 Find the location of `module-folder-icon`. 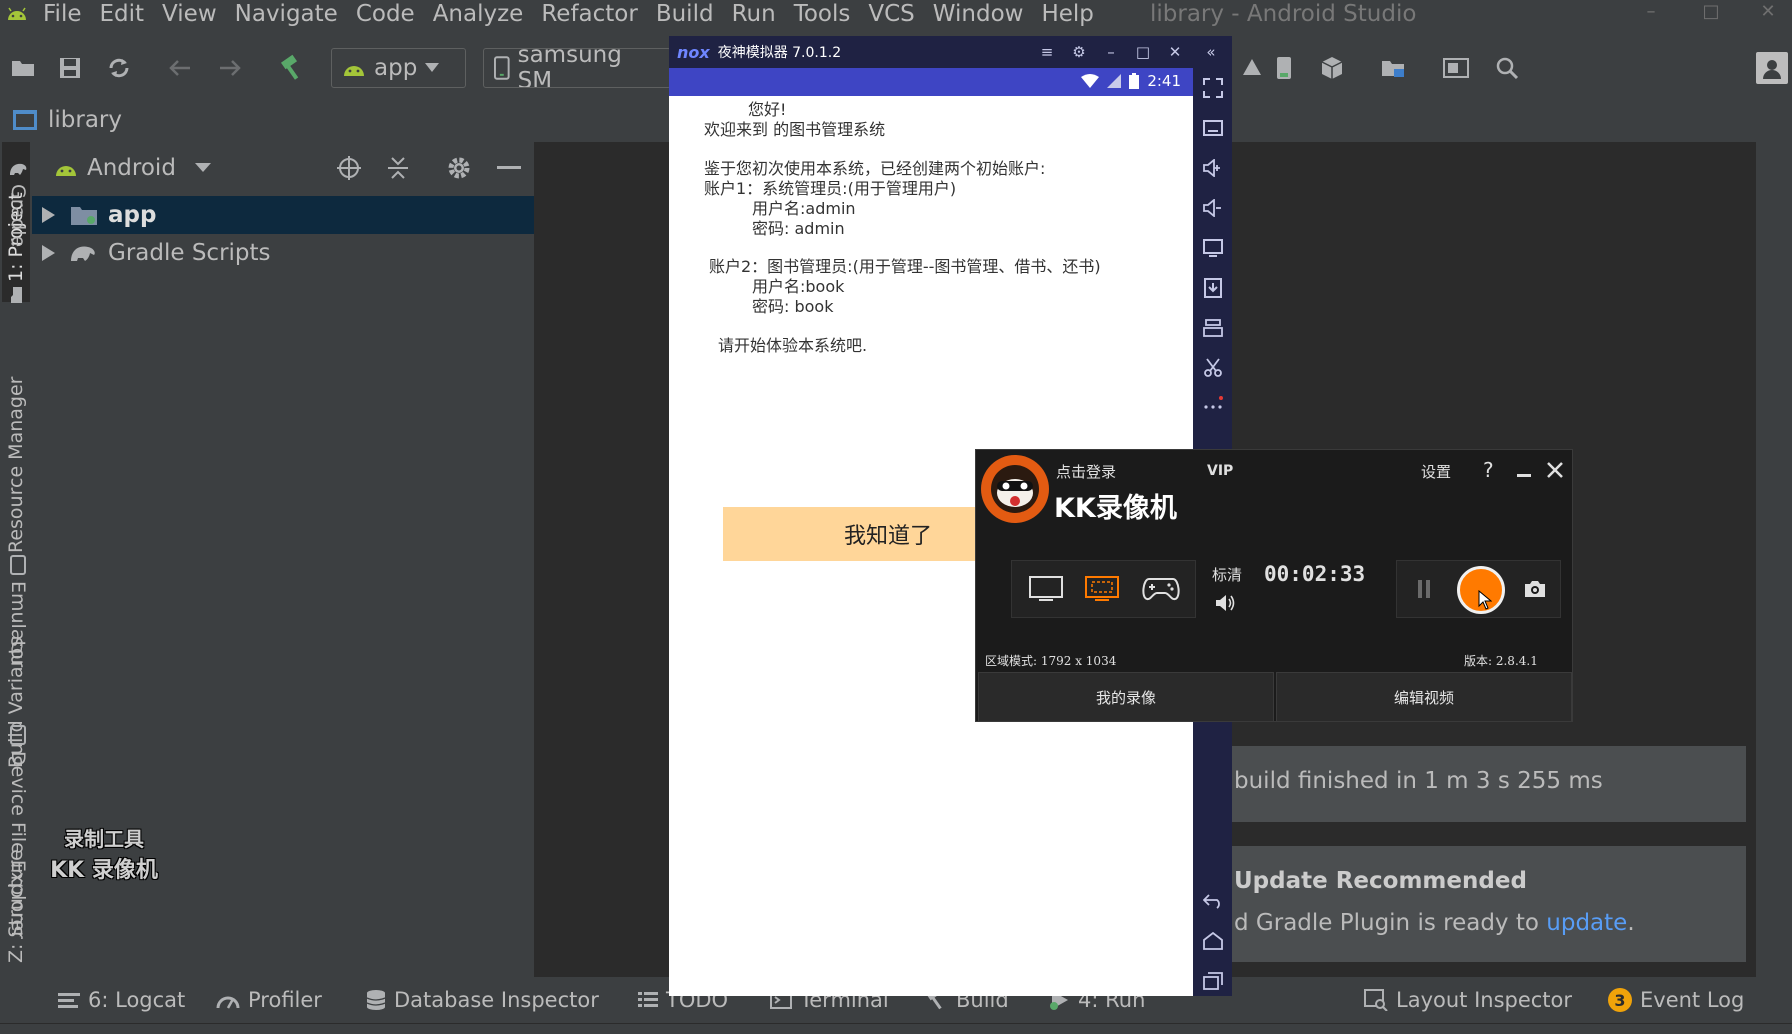

module-folder-icon is located at coordinates (25, 120).